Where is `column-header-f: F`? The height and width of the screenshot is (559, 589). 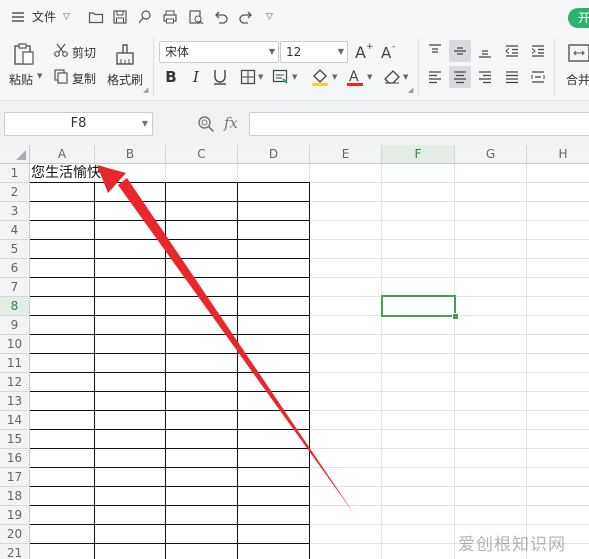
column-header-f: F is located at coordinates (418, 154).